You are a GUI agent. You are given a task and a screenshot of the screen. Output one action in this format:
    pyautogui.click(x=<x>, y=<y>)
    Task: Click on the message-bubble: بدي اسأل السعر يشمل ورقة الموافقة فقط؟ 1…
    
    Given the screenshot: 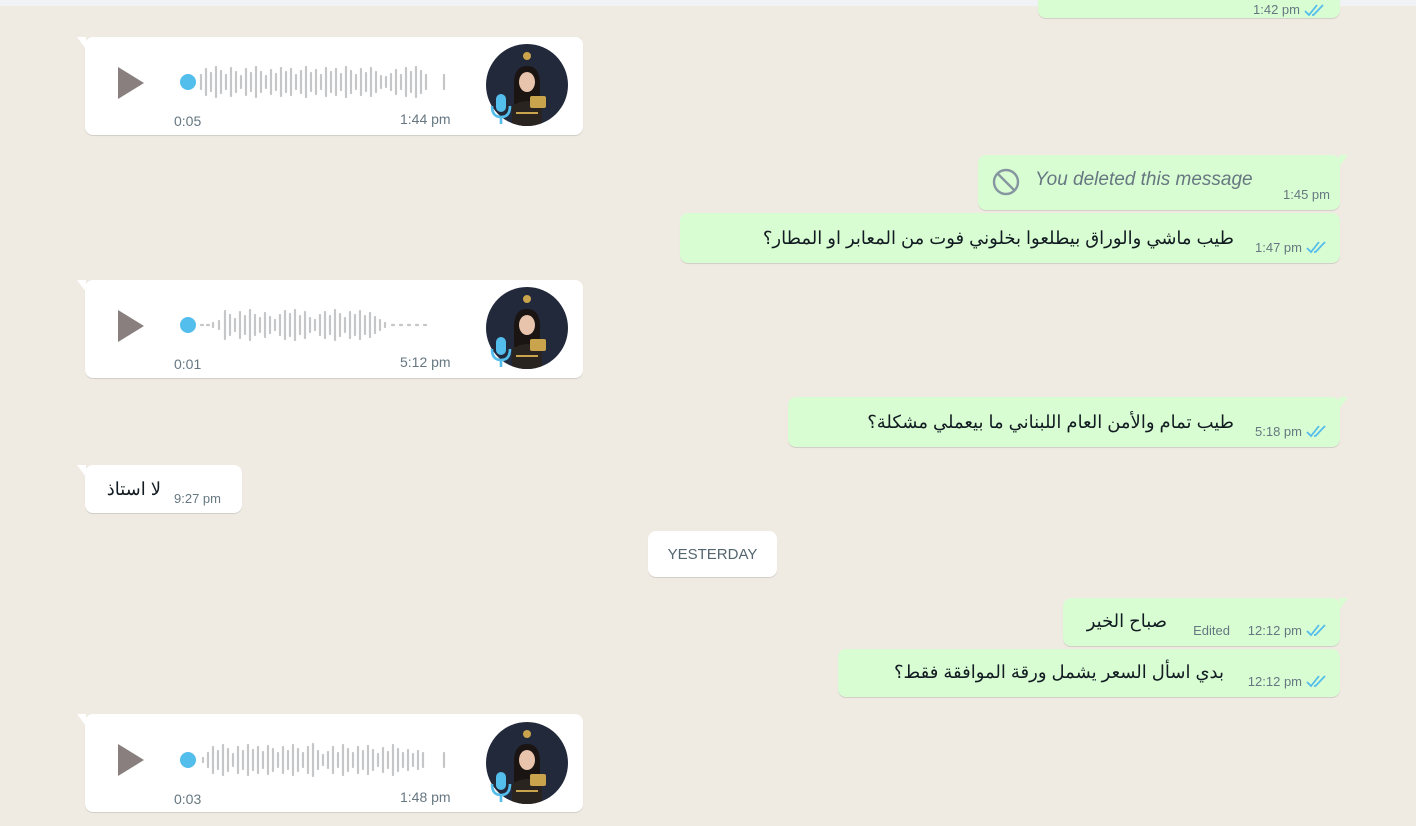 What is the action you would take?
    pyautogui.click(x=1089, y=673)
    